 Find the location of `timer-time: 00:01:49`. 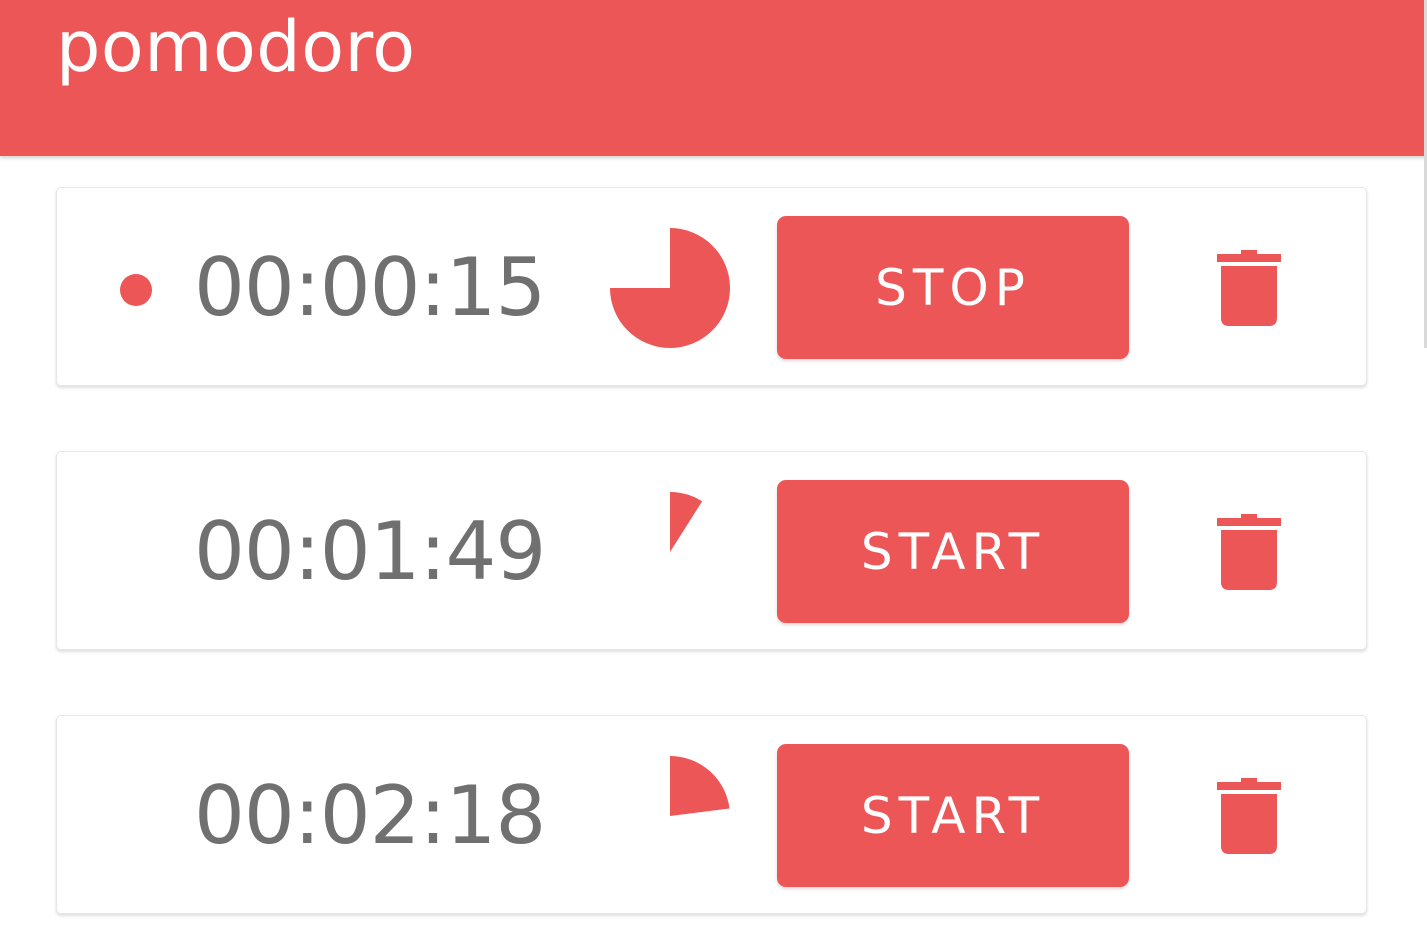

timer-time: 00:01:49 is located at coordinates (370, 551).